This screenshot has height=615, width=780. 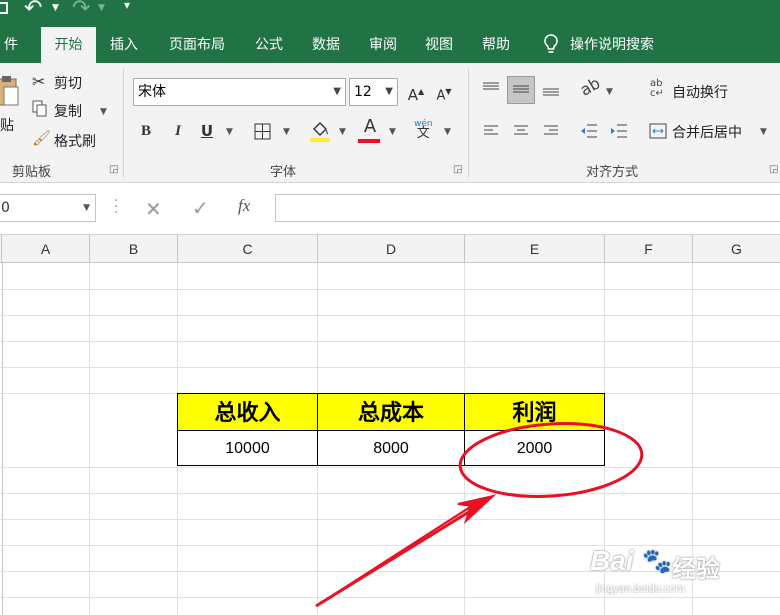 What do you see at coordinates (551, 460) in the screenshot?
I see `annotation-circle` at bounding box center [551, 460].